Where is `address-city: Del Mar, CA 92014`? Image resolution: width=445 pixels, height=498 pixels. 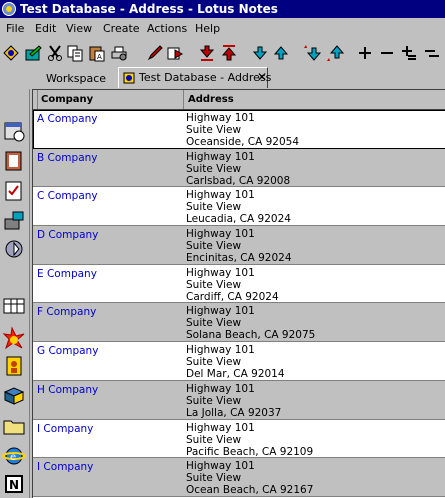 address-city: Del Mar, CA 92014 is located at coordinates (235, 374).